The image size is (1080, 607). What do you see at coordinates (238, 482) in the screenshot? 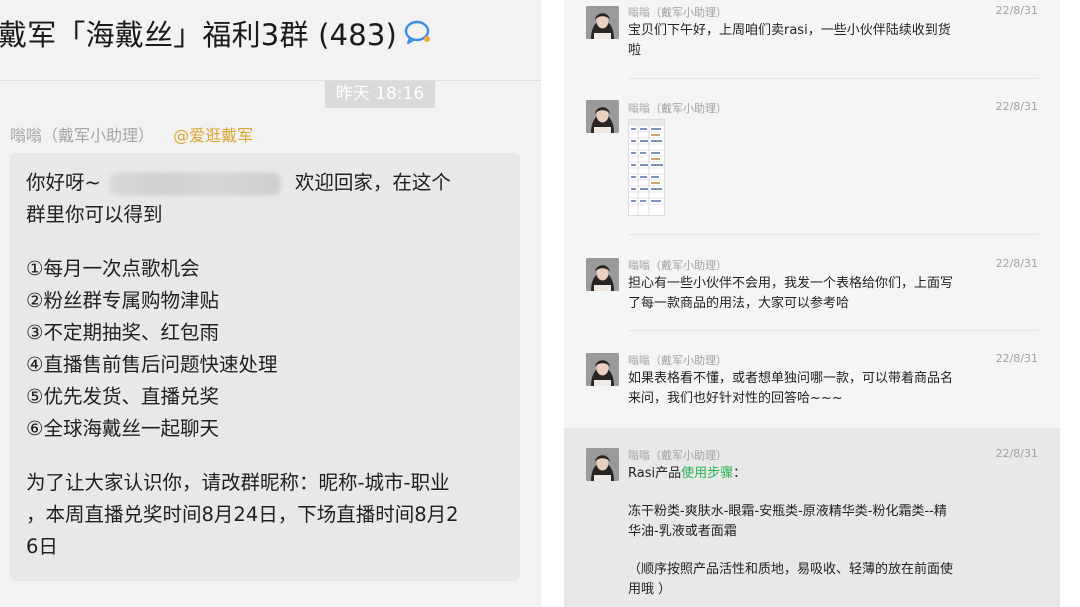
I see `closing-line: 为了让大家认识你，请改群昵称：昵称-城市-职业` at bounding box center [238, 482].